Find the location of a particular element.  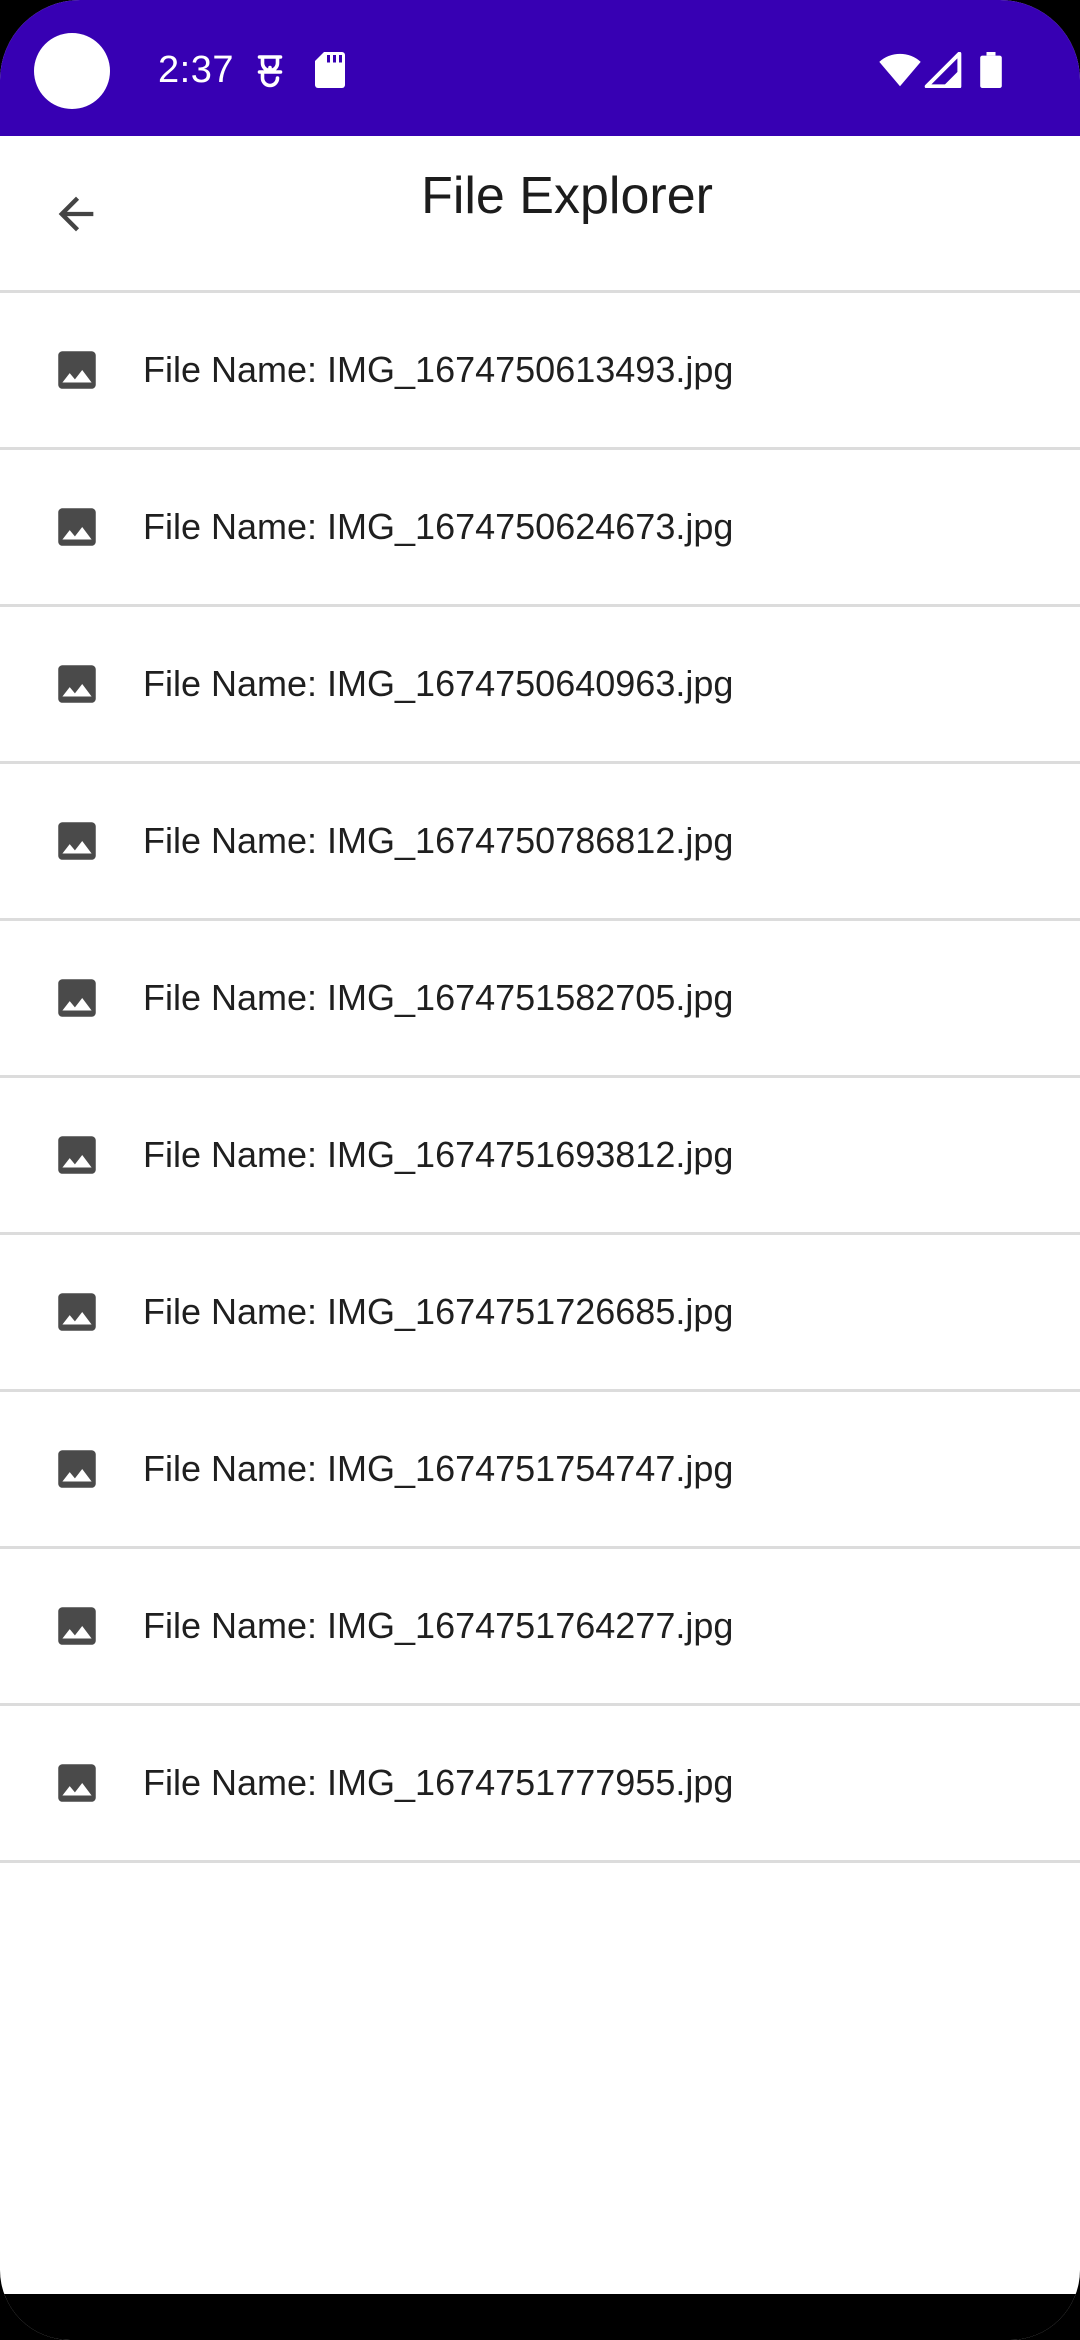

file-name: File Name: IMG_1674750613493.jpg is located at coordinates (438, 369).